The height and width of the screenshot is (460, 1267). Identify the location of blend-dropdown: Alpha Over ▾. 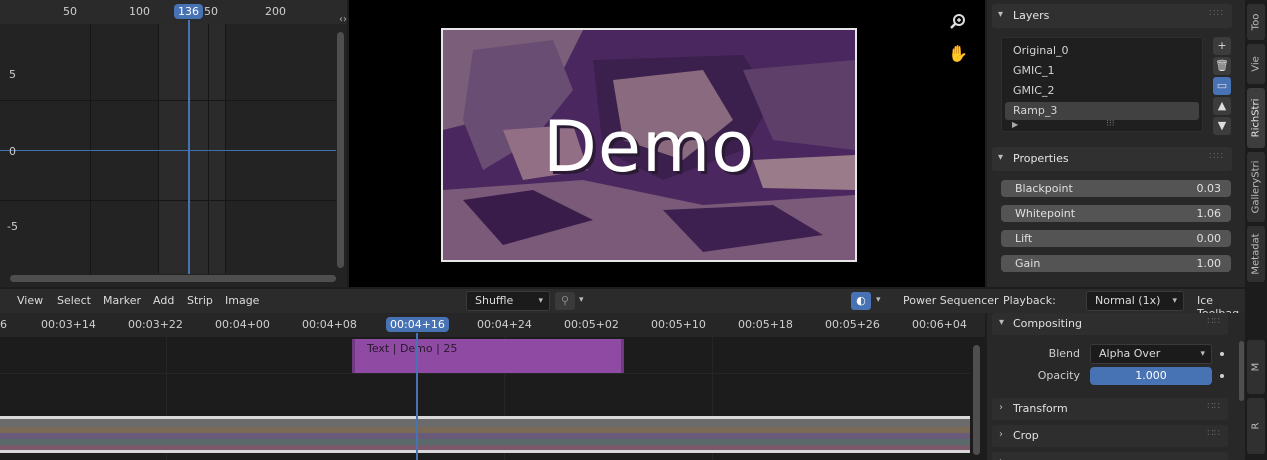
(1151, 354).